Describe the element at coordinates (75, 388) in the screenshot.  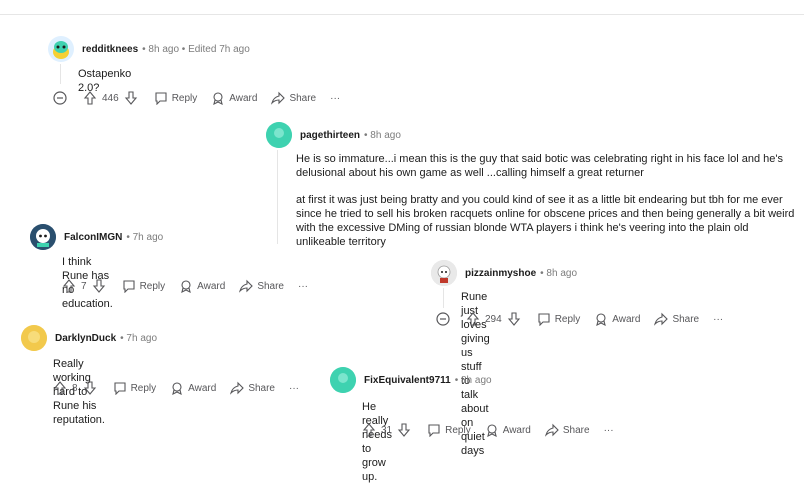
I see `vote-count: 8` at that location.